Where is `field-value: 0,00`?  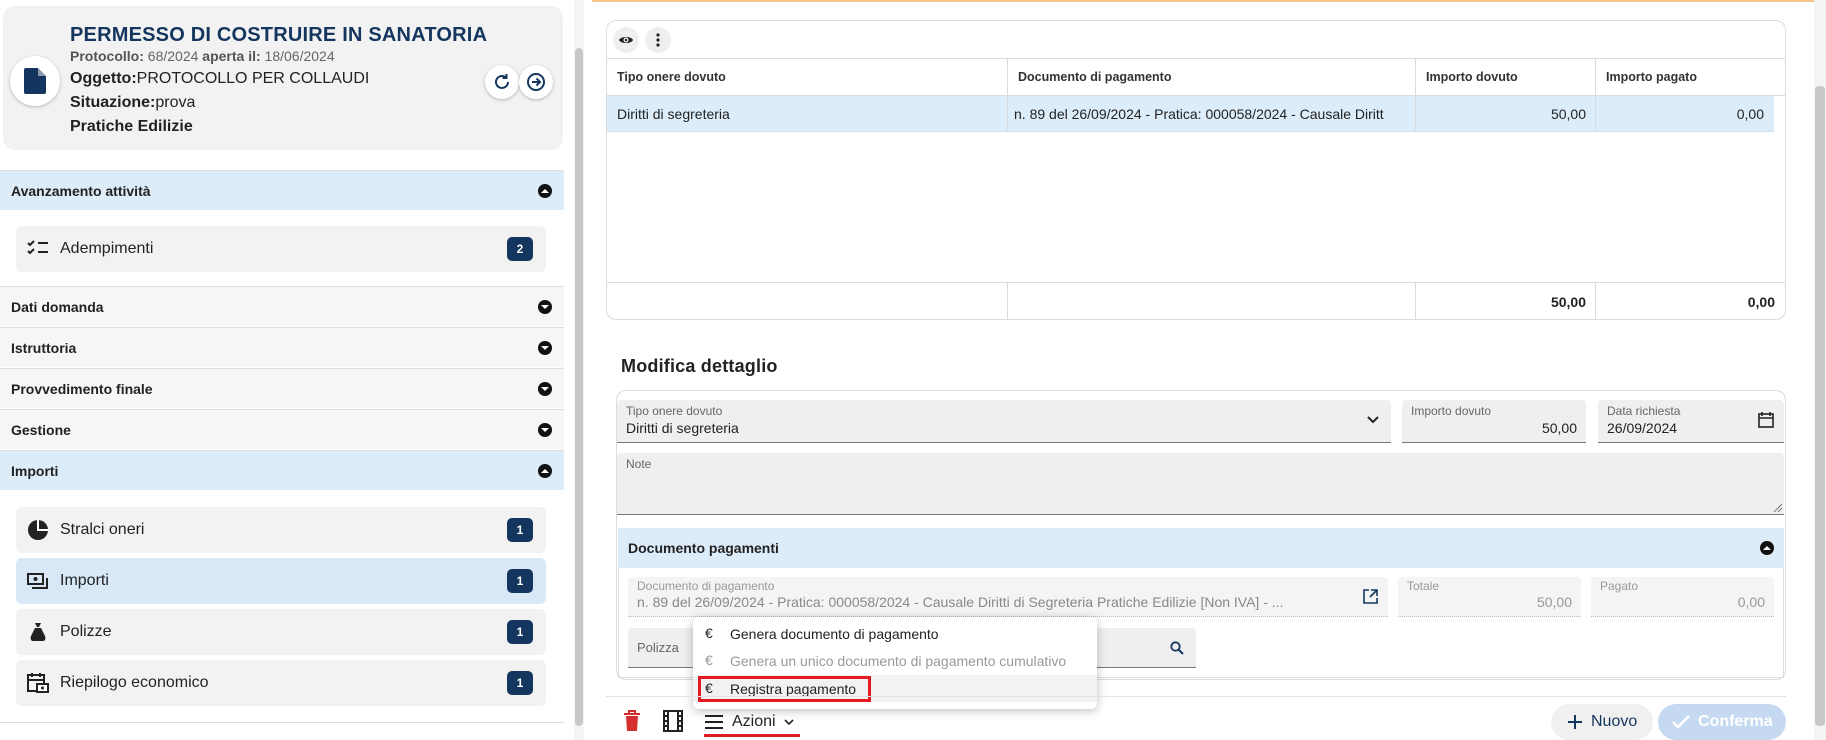 field-value: 0,00 is located at coordinates (1751, 602).